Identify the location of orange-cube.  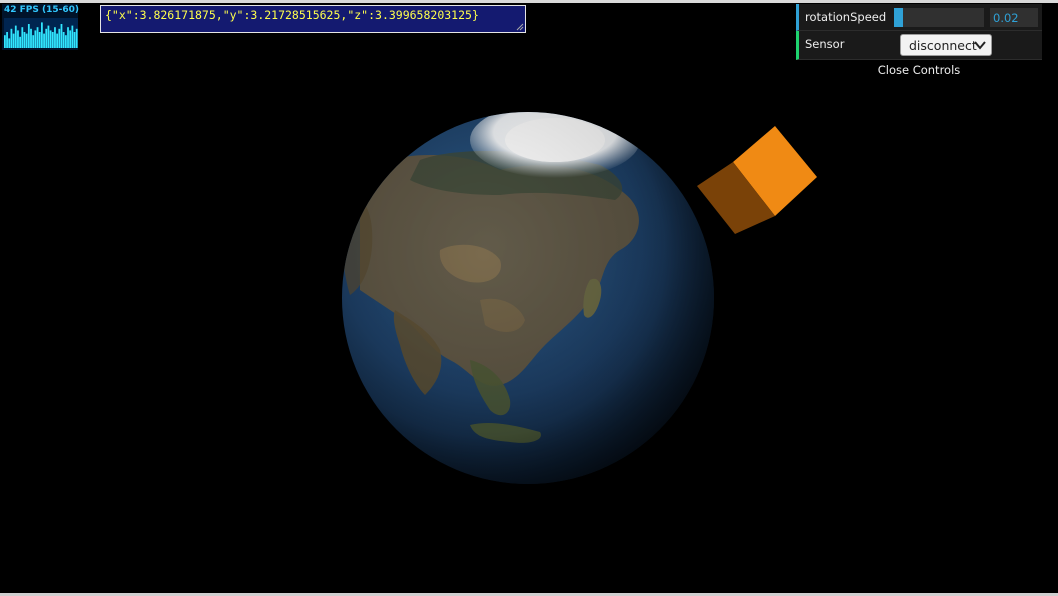
(757, 180).